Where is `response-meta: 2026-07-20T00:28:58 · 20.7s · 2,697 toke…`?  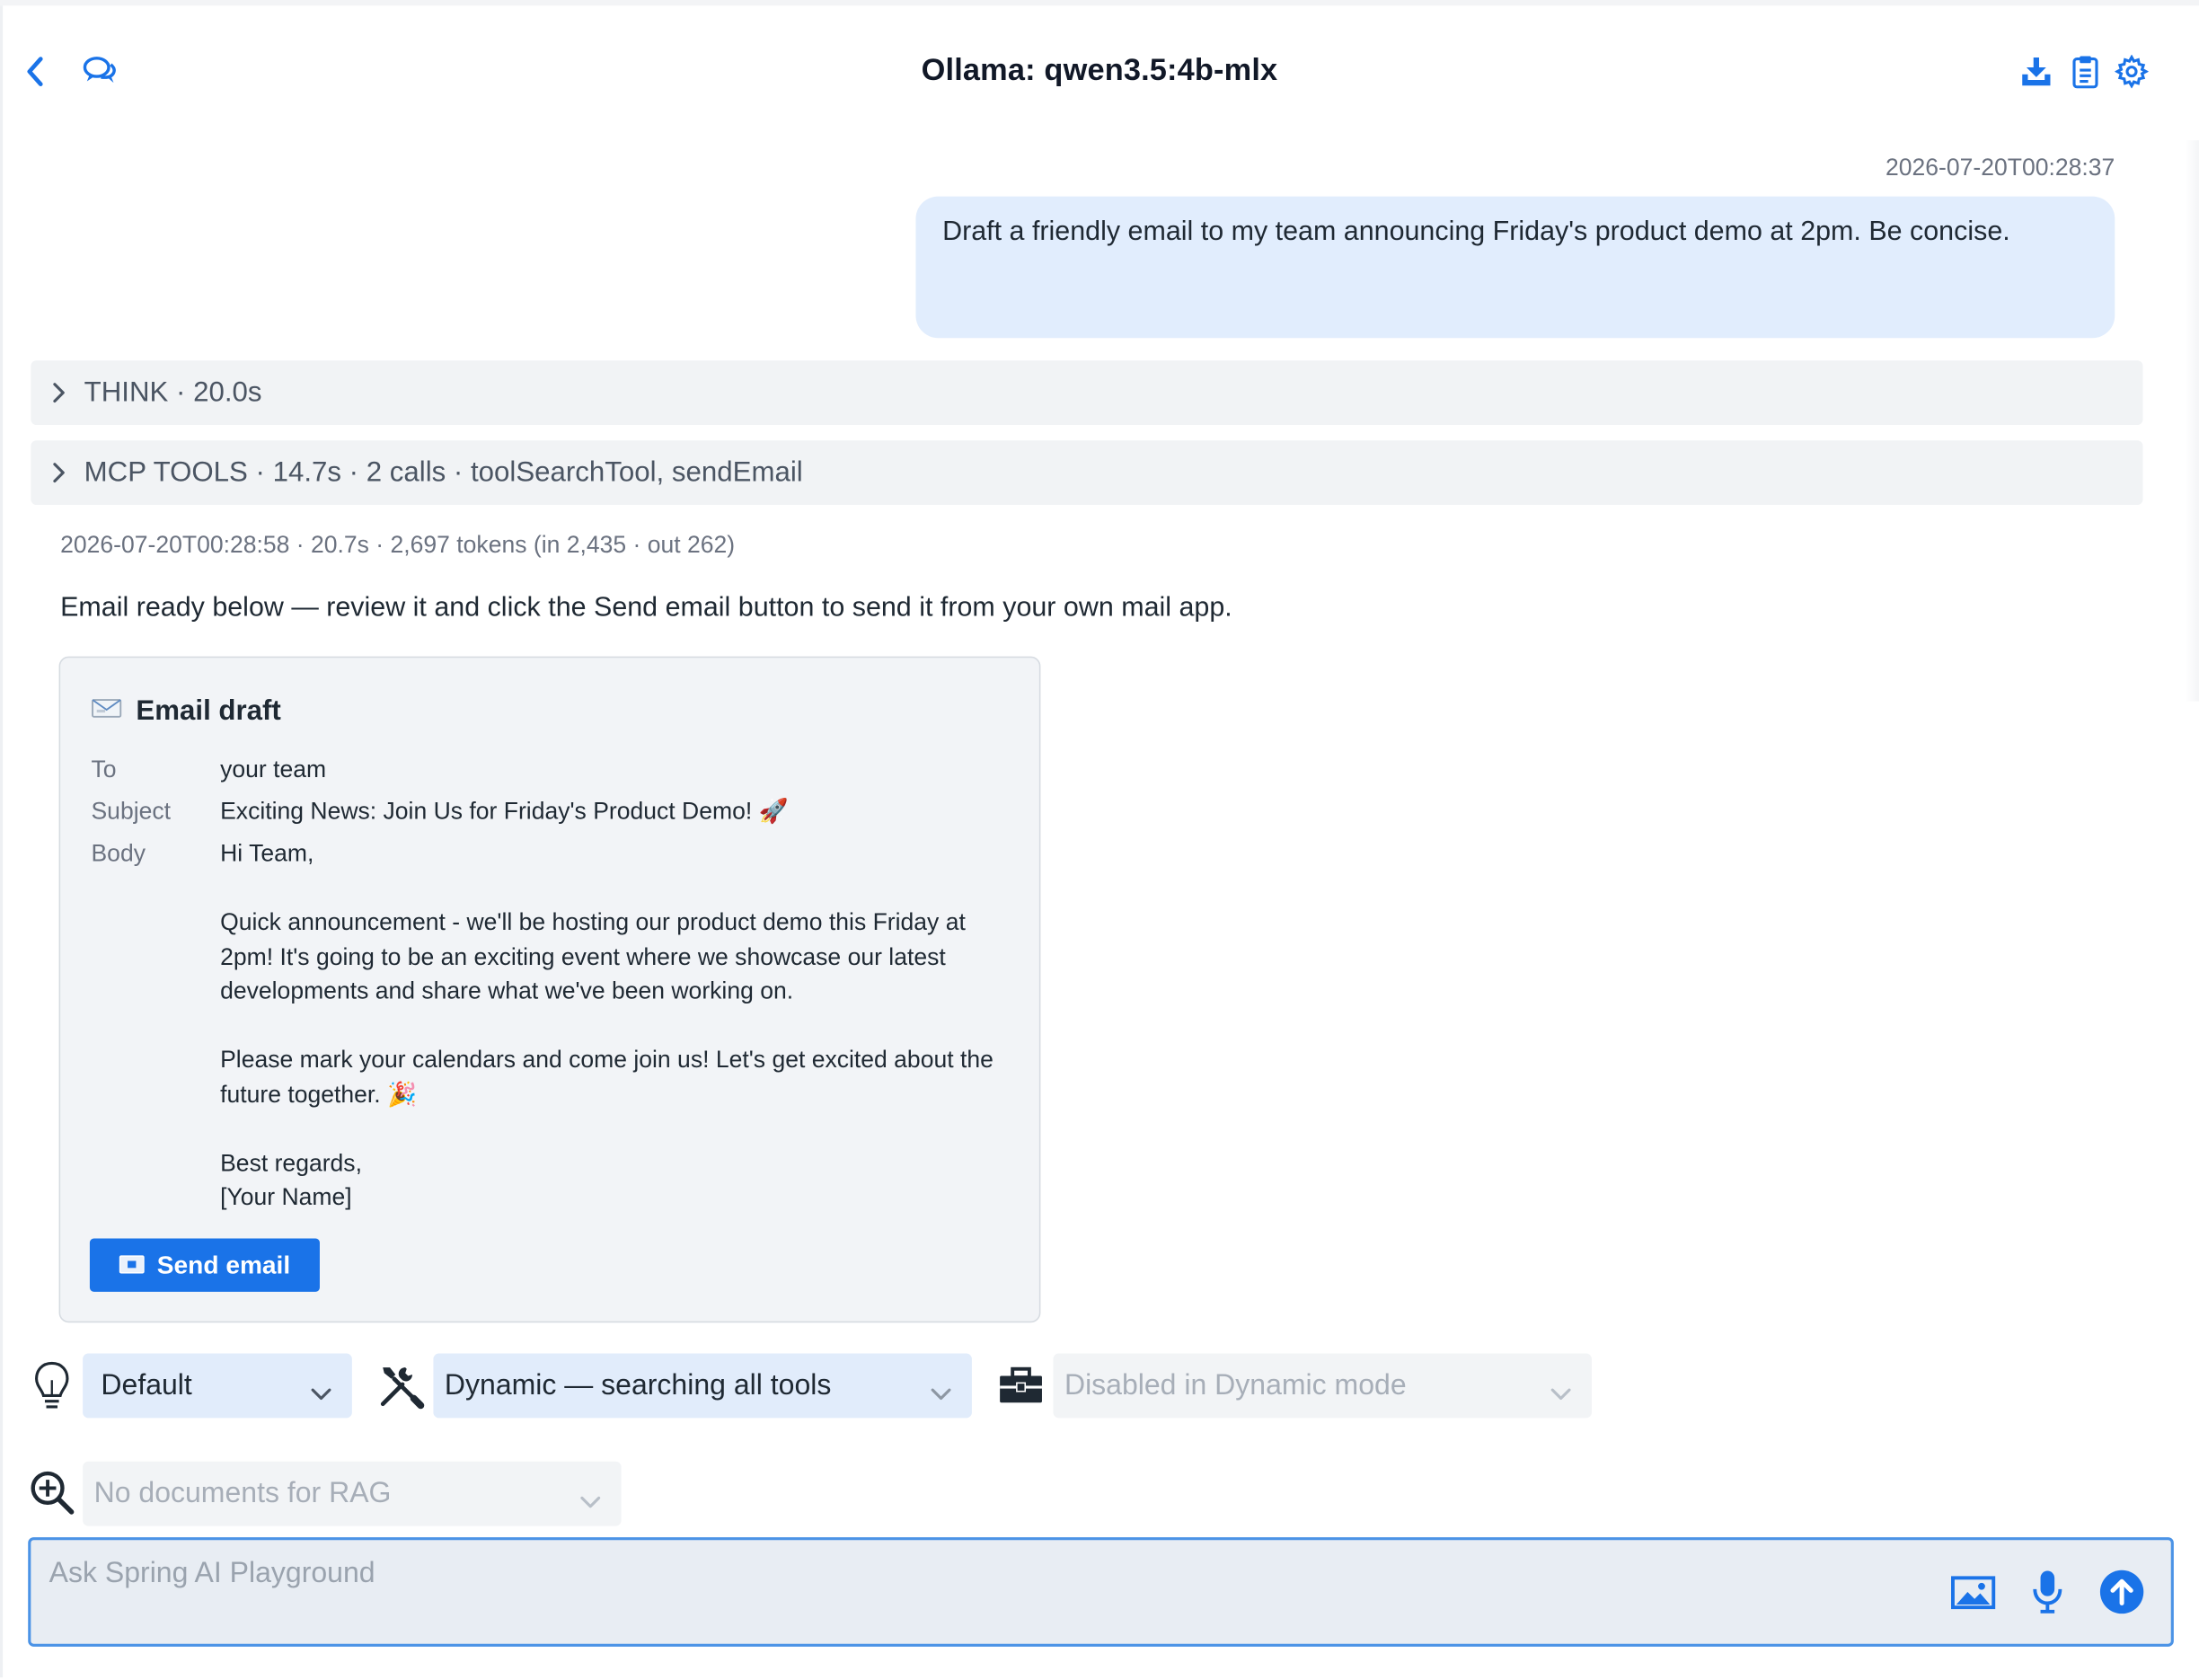 response-meta: 2026-07-20T00:28:58 · 20.7s · 2,697 toke… is located at coordinates (398, 545).